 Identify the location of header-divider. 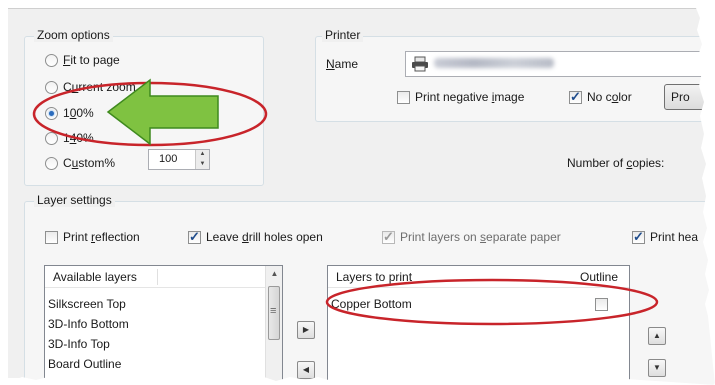
(157, 277).